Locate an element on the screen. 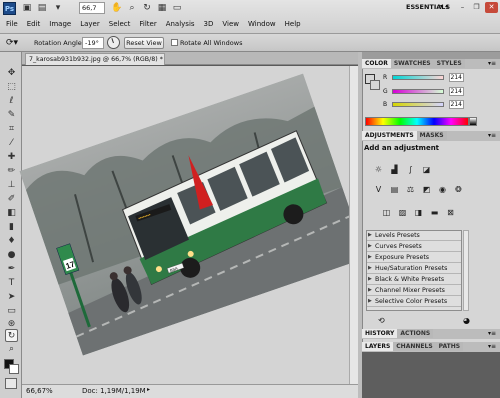  hue-saturation-icon: ▤ is located at coordinates (394, 190).